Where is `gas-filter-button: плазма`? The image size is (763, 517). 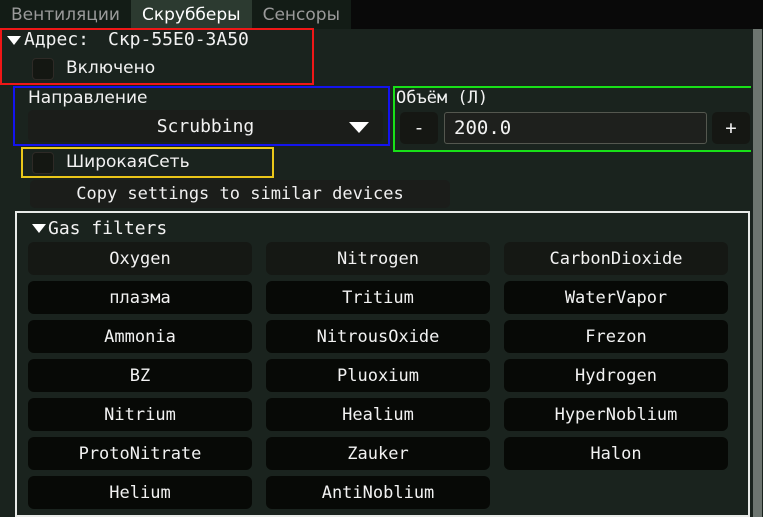 gas-filter-button: плазма is located at coordinates (140, 297).